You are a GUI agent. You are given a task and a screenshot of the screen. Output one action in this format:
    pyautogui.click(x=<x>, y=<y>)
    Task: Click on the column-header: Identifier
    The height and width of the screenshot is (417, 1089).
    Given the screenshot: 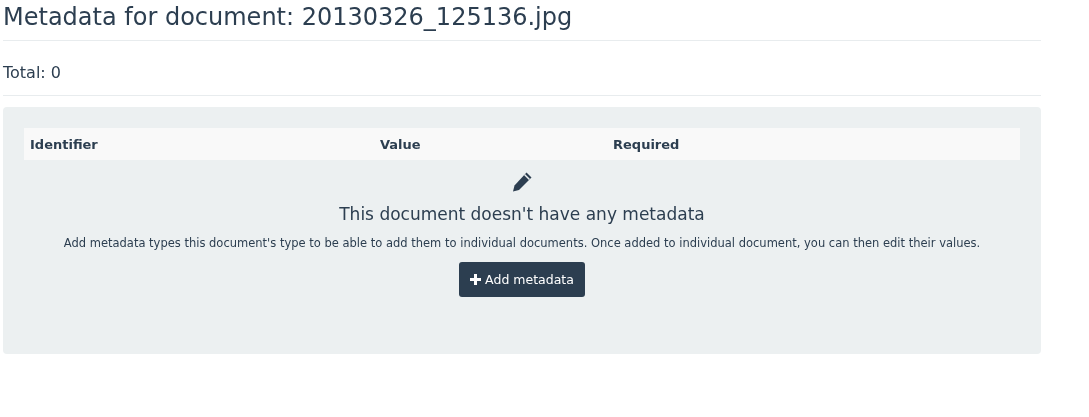 What is the action you would take?
    pyautogui.click(x=64, y=144)
    